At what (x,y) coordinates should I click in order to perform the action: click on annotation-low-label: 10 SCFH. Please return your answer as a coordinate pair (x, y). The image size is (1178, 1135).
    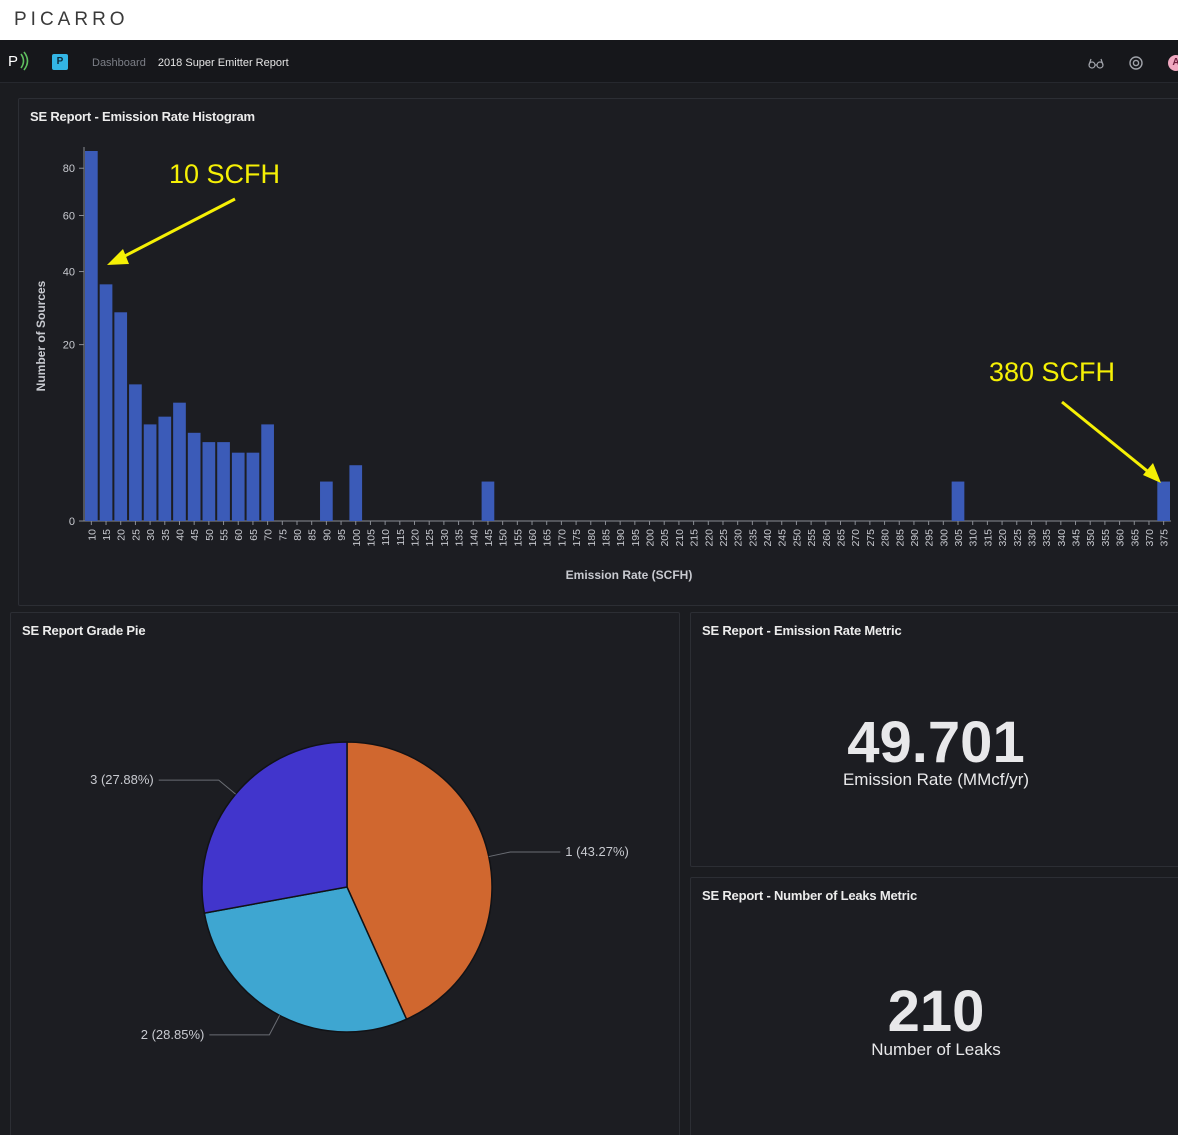
    Looking at the image, I should click on (224, 174).